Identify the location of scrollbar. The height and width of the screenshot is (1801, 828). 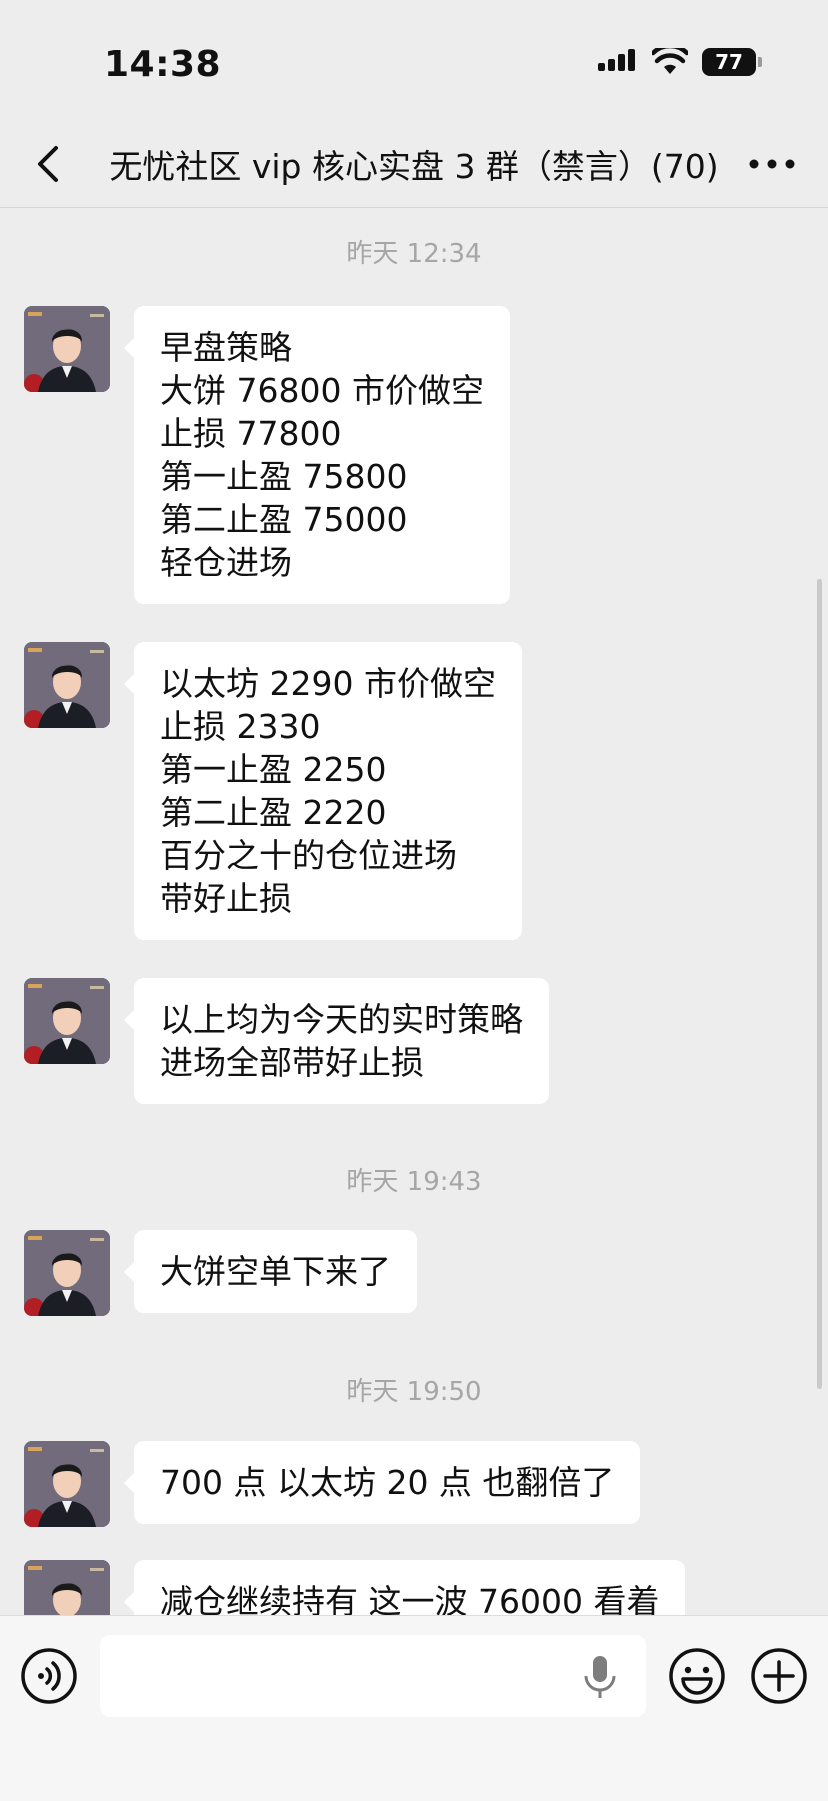
(819, 984).